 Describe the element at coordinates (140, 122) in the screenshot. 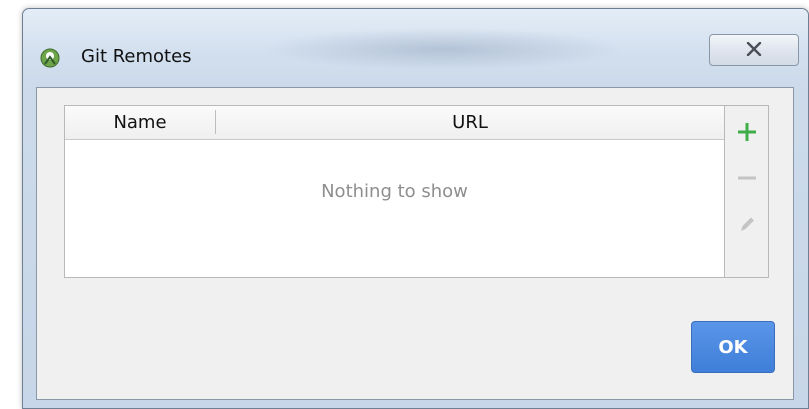

I see `column-header-name: Name` at that location.